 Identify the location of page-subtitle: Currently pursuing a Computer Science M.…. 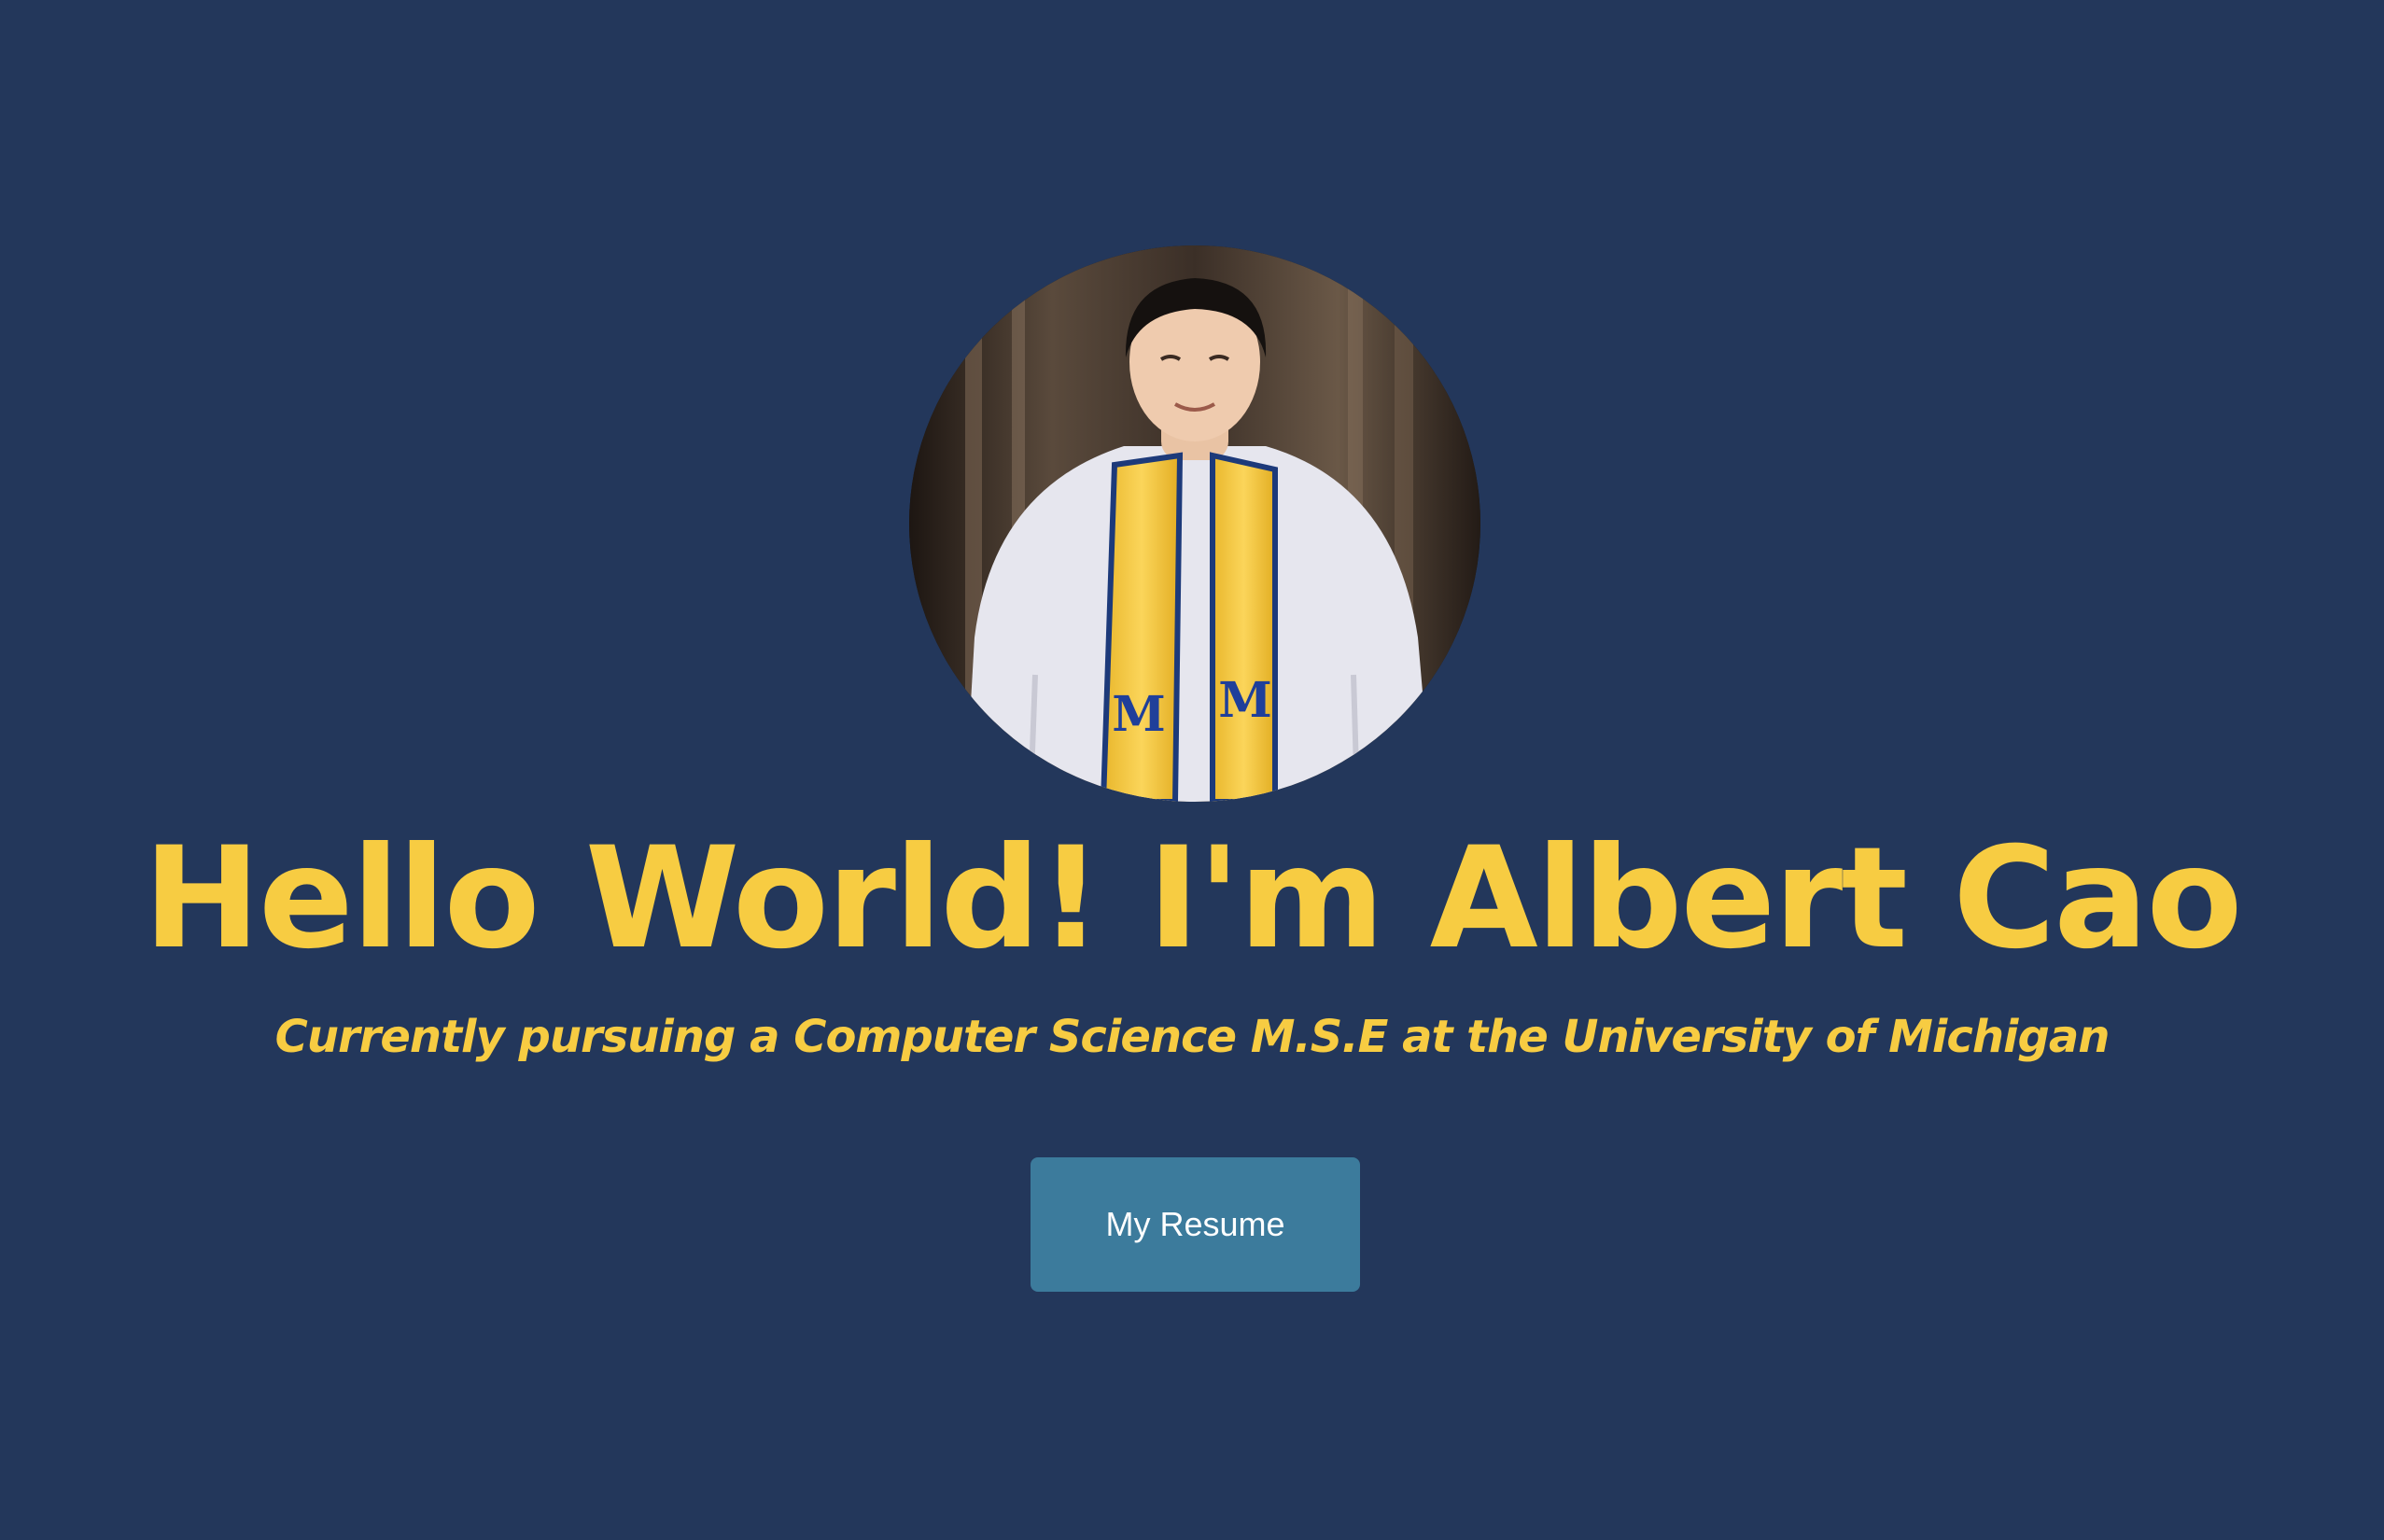
(1192, 1037).